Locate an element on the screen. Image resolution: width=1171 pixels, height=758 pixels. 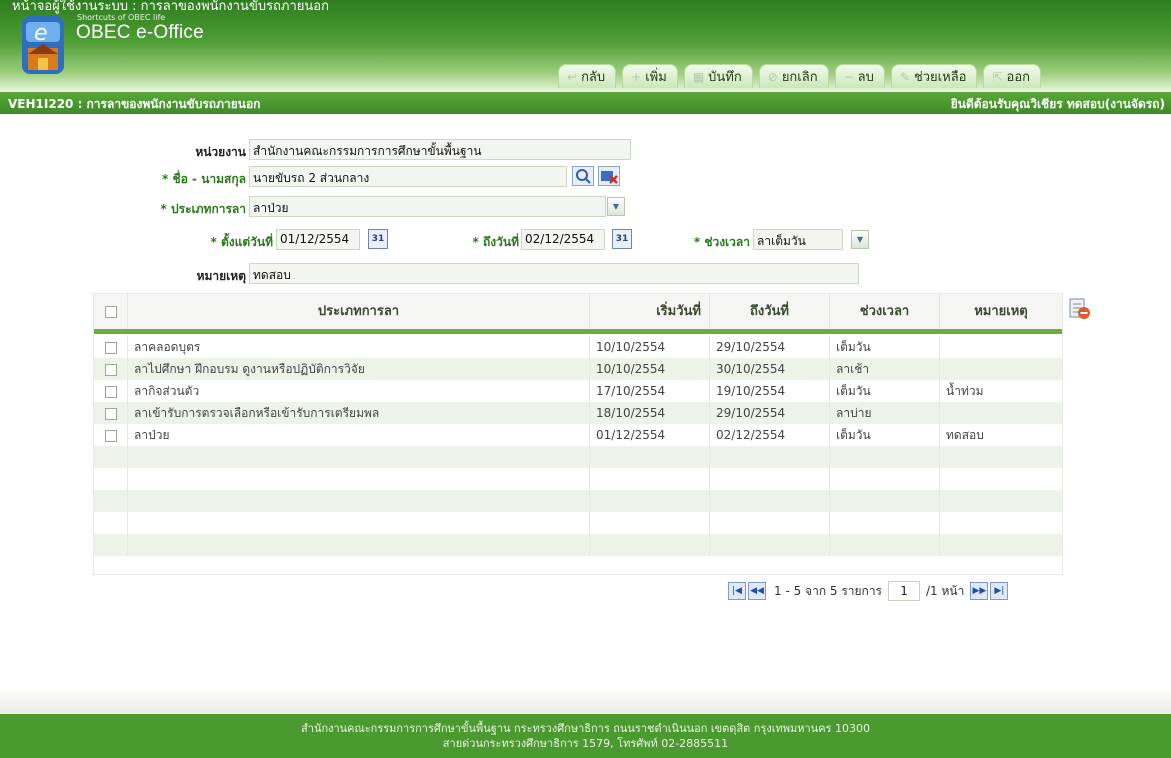
table-cell: 10/10/2554 is located at coordinates (650, 347).